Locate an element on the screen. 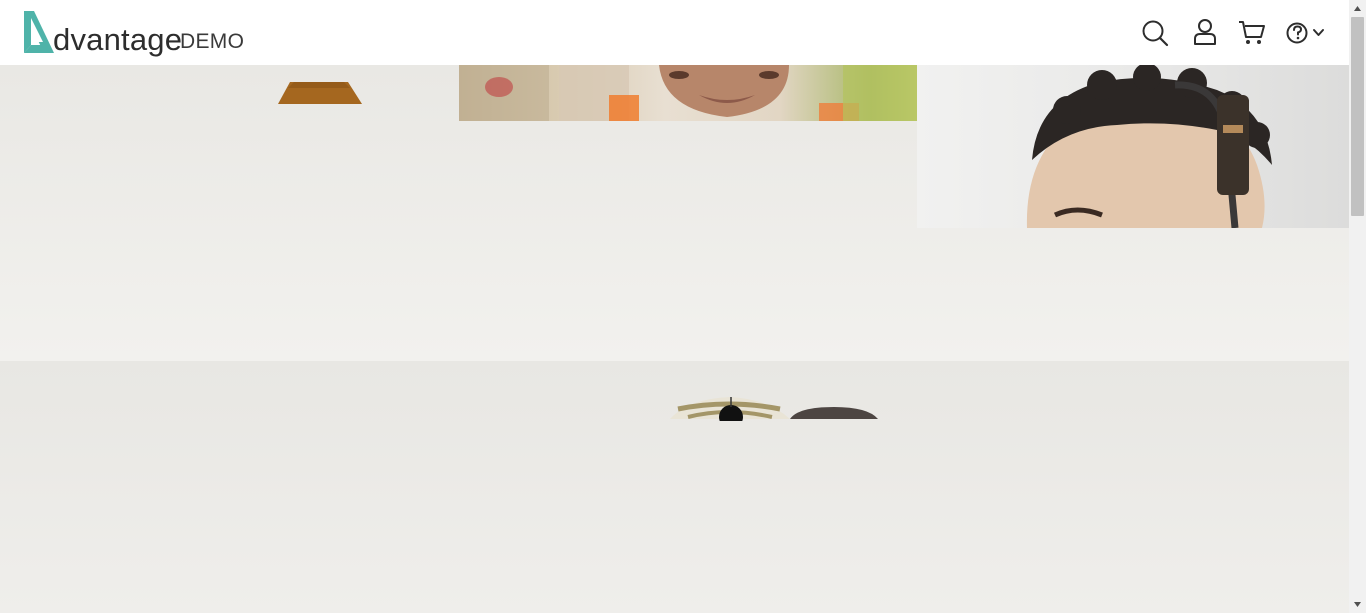 Image resolution: width=1366 pixels, height=613 pixels. logo-demo-label: DEMO is located at coordinates (212, 41).